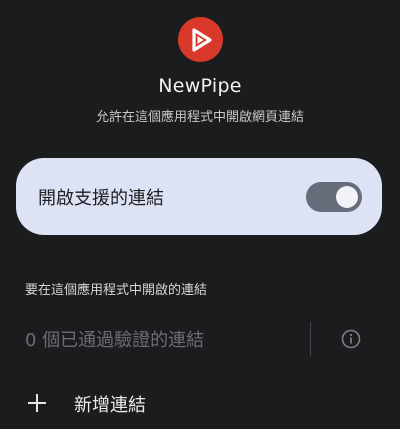 This screenshot has width=400, height=429. I want to click on add-link-label: 新增連結, so click(110, 405).